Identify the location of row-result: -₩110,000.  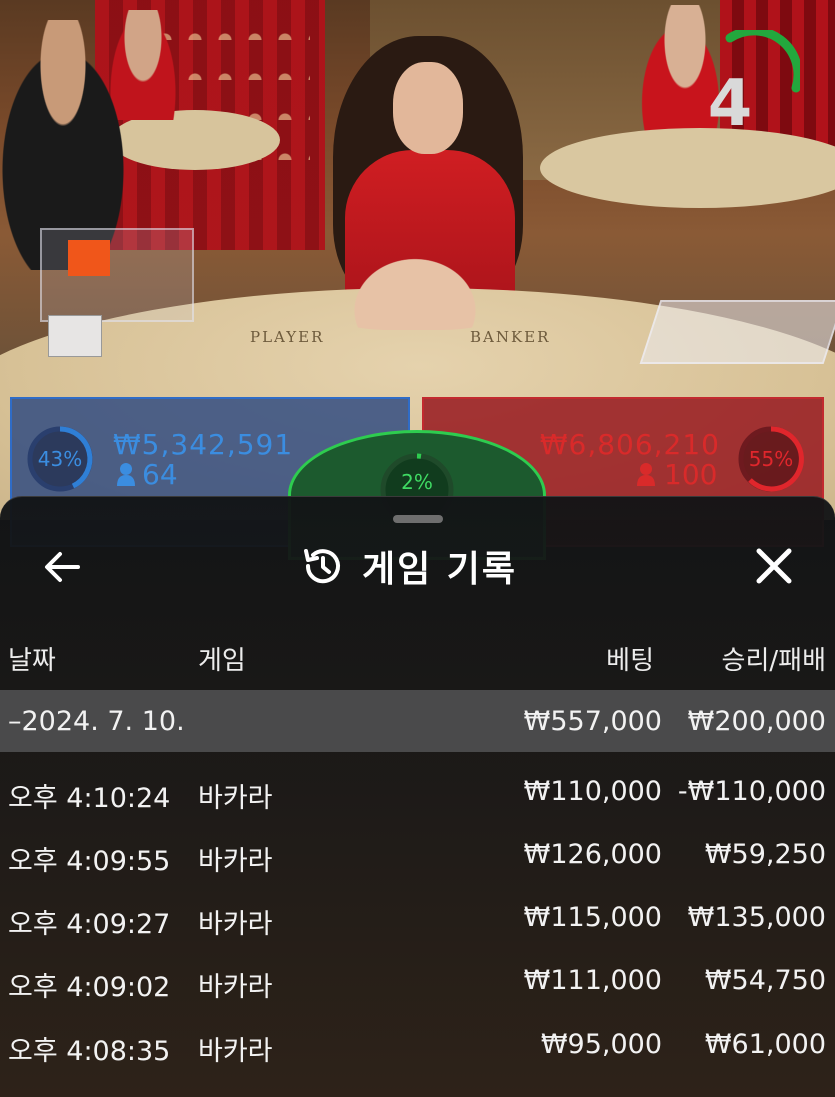
(751, 791).